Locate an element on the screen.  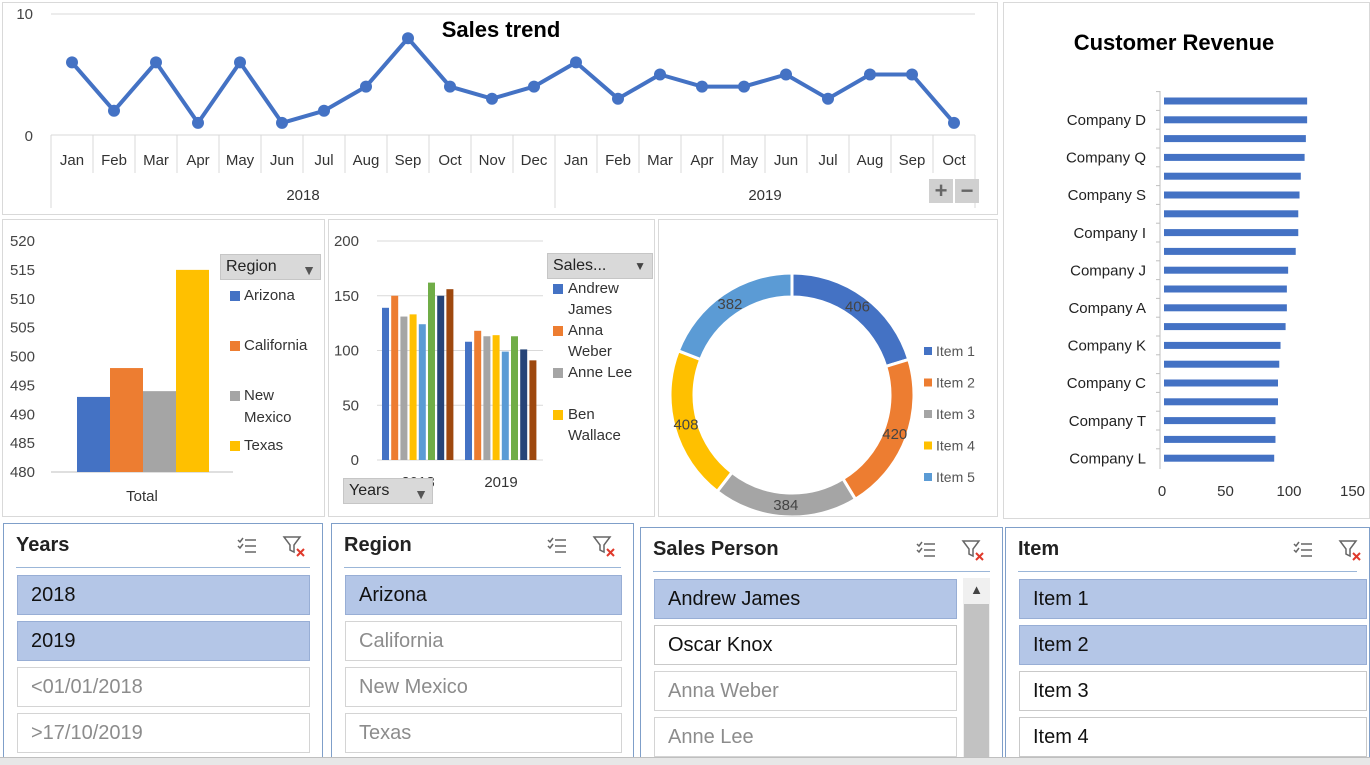
scrollbar: ▲ is located at coordinates (976, 670).